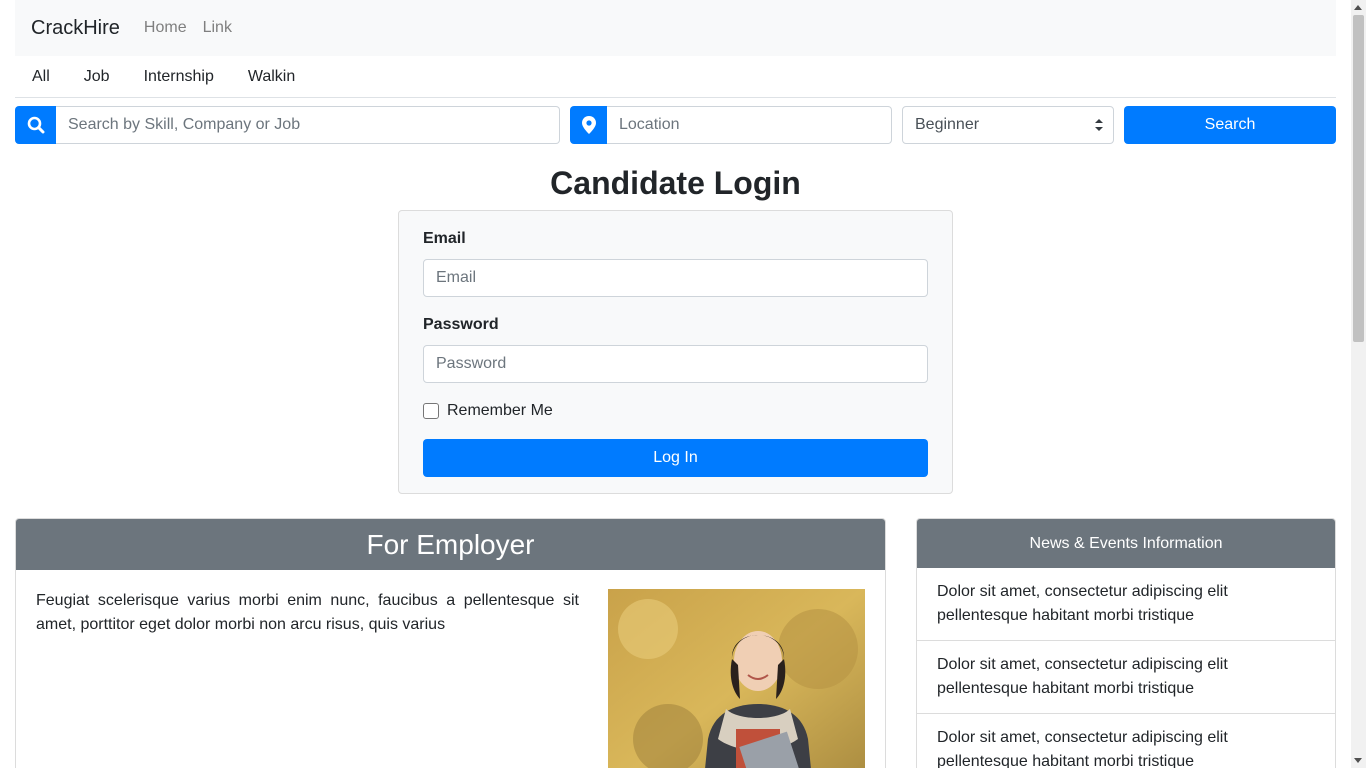 Image resolution: width=1366 pixels, height=768 pixels. What do you see at coordinates (1008, 125) in the screenshot?
I see `level-select: Beginner` at bounding box center [1008, 125].